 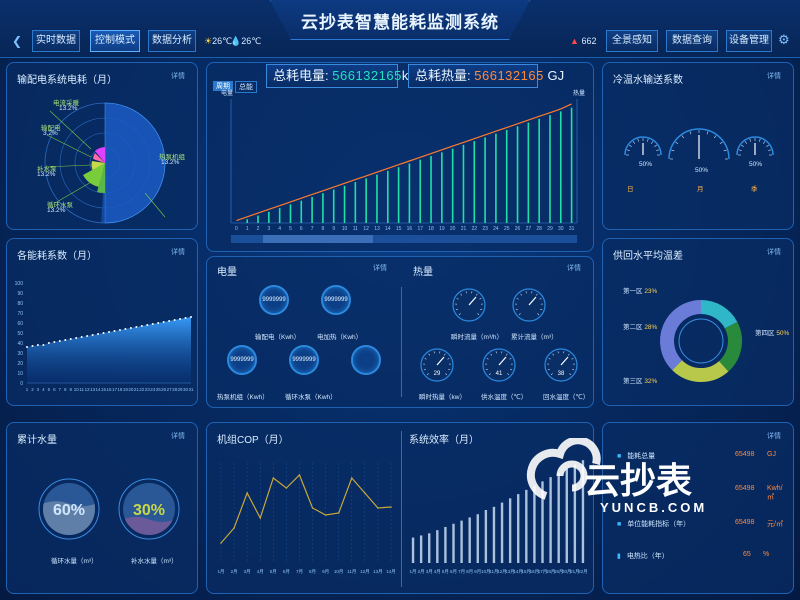 I want to click on main-trend-line, so click(x=404, y=162).